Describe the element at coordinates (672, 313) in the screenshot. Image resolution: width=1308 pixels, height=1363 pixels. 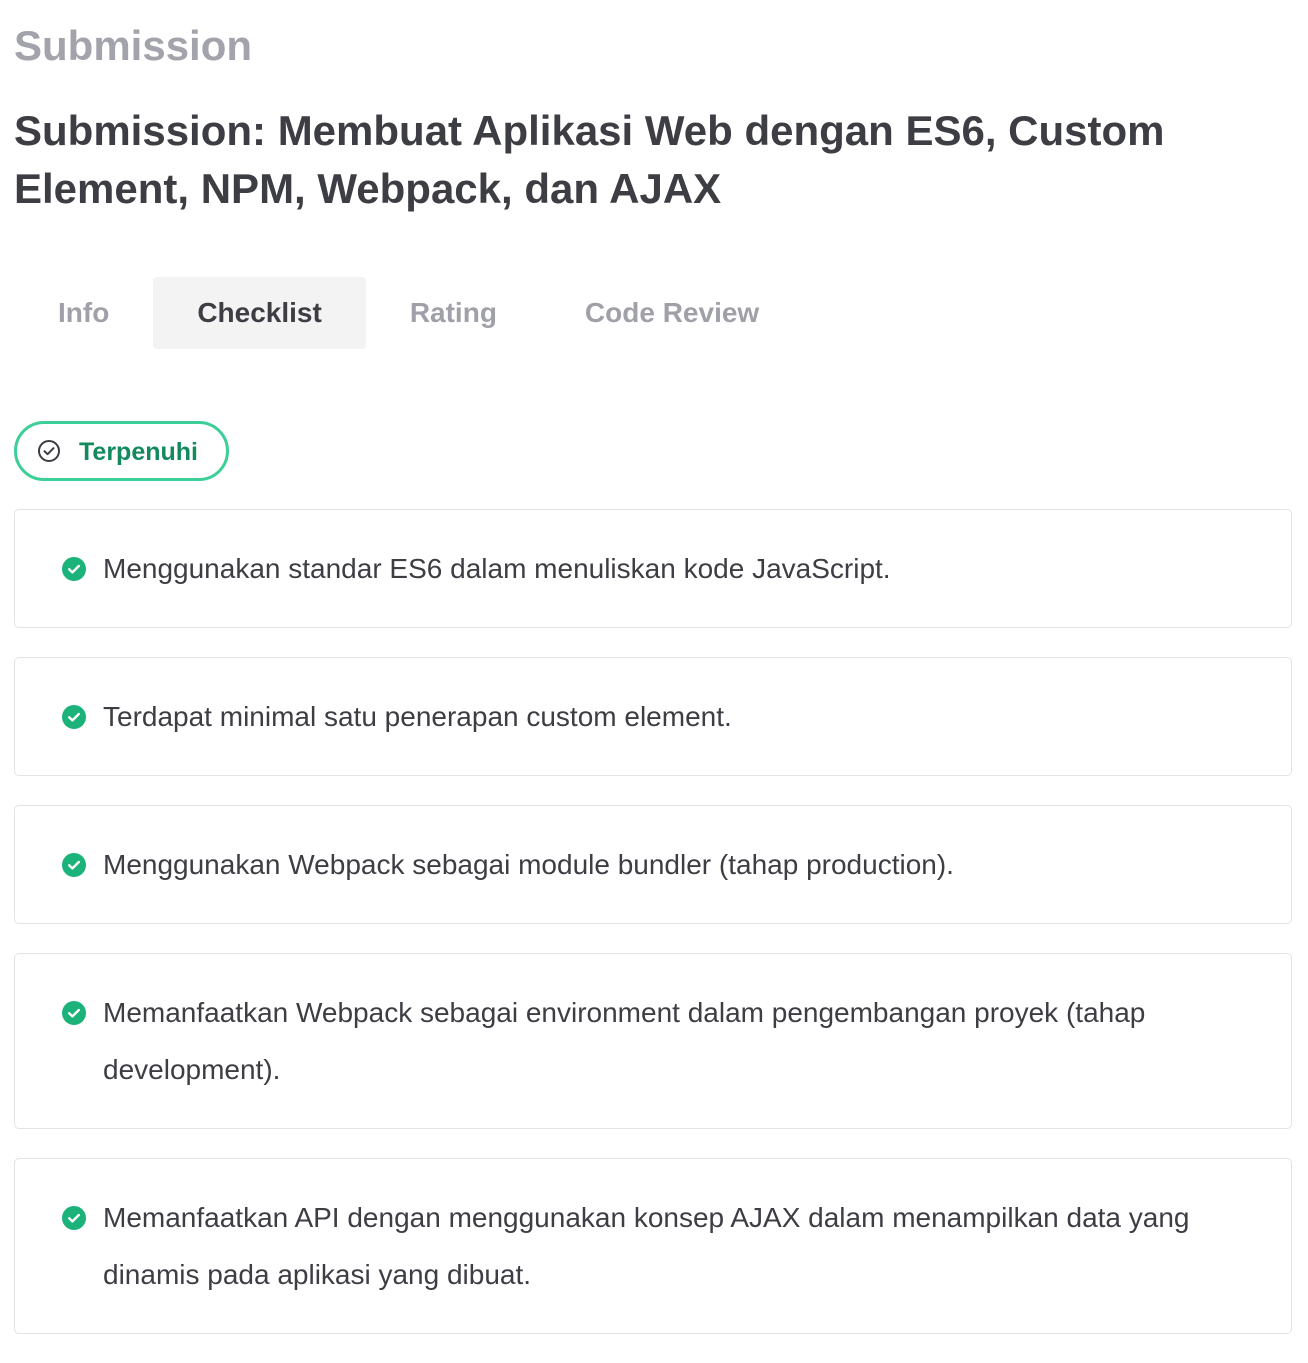
I see `tab-code-review: Code Review` at that location.